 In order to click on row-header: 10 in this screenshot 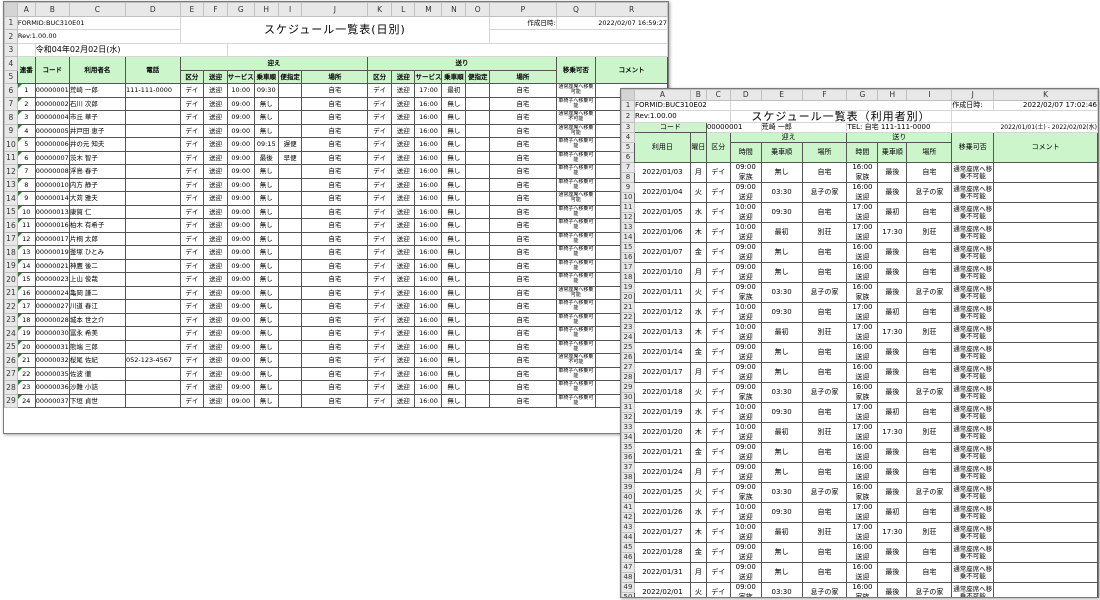, I will do `click(628, 197)`.